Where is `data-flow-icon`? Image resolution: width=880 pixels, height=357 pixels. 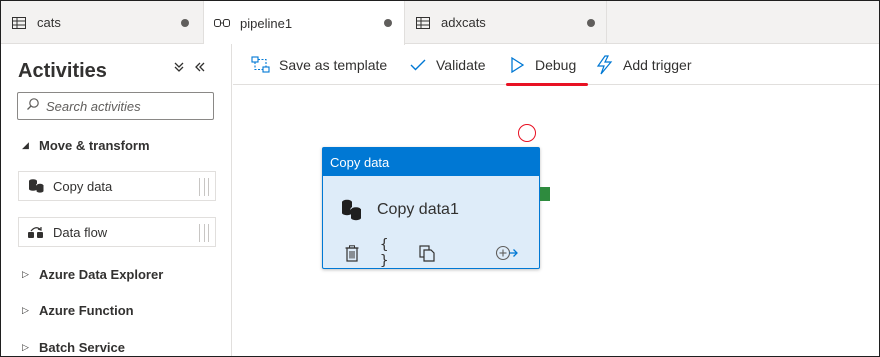 data-flow-icon is located at coordinates (36, 232).